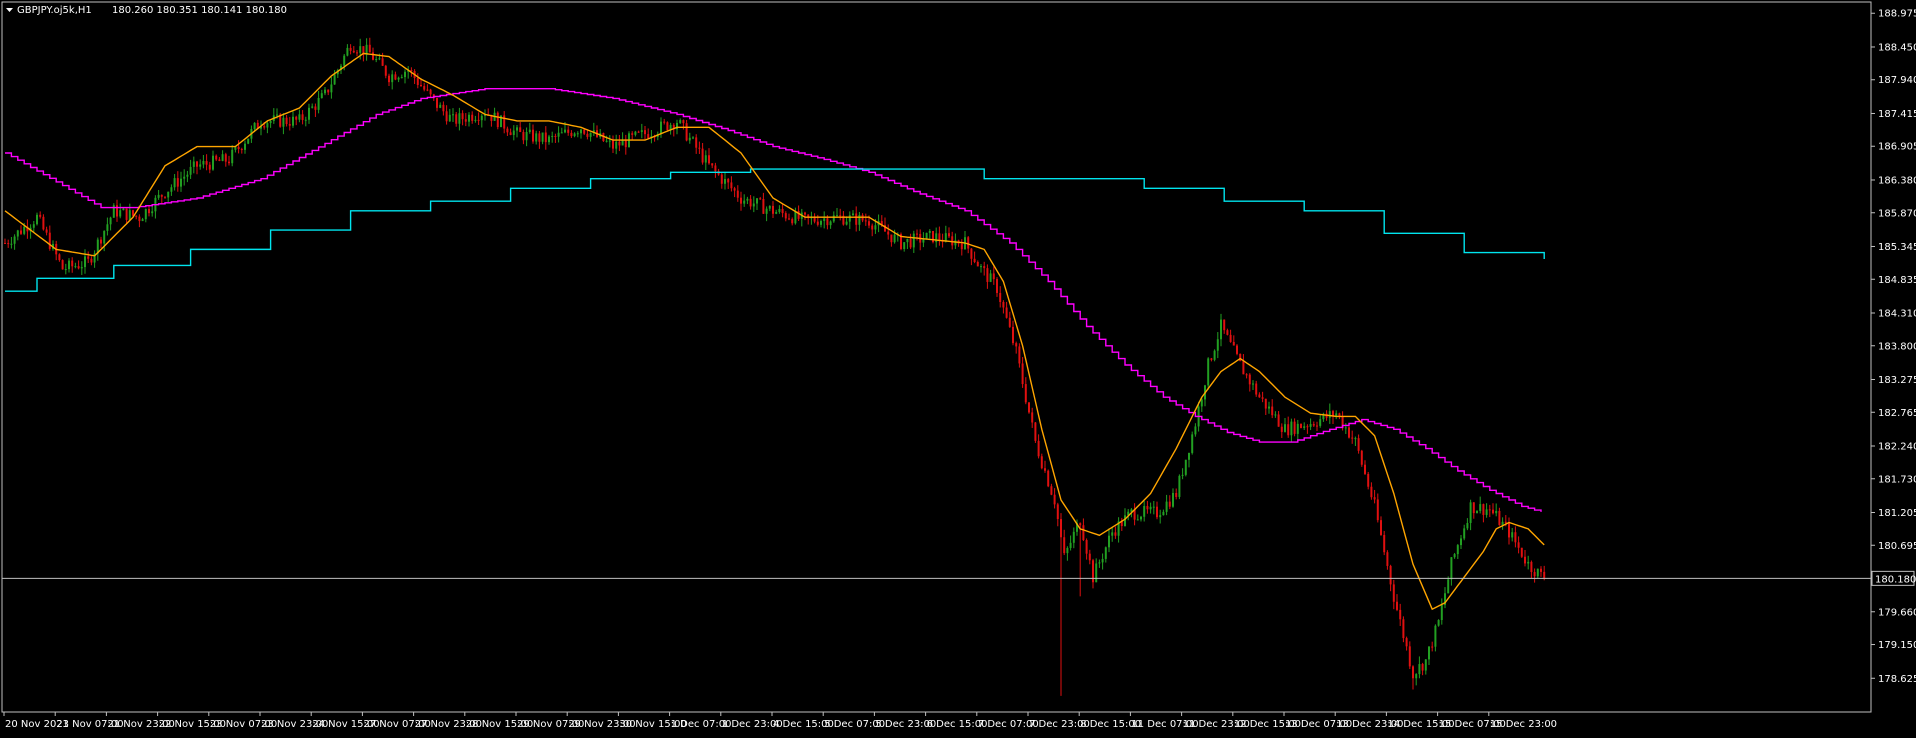  What do you see at coordinates (1897, 446) in the screenshot?
I see `y-tick-label: 182.240` at bounding box center [1897, 446].